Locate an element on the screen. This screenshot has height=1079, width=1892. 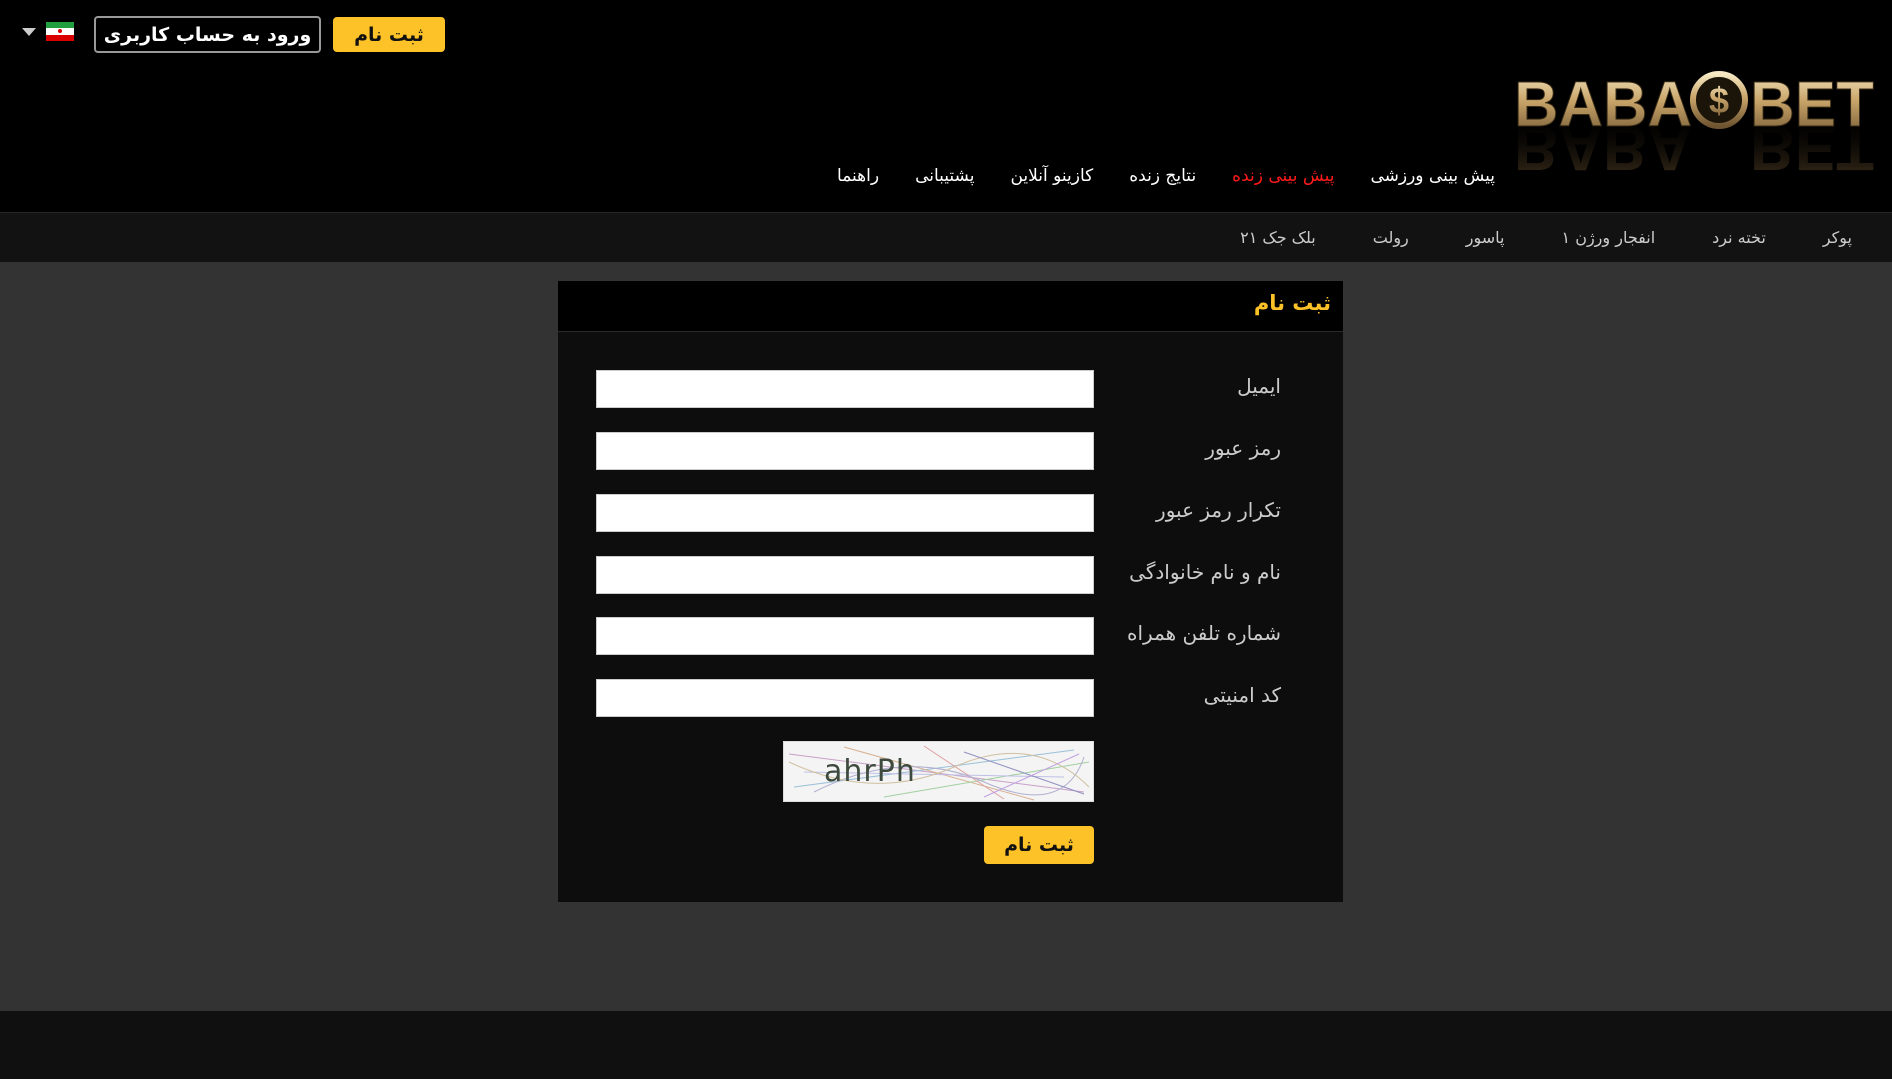
nav-support: پشتیبانی is located at coordinates (944, 176).